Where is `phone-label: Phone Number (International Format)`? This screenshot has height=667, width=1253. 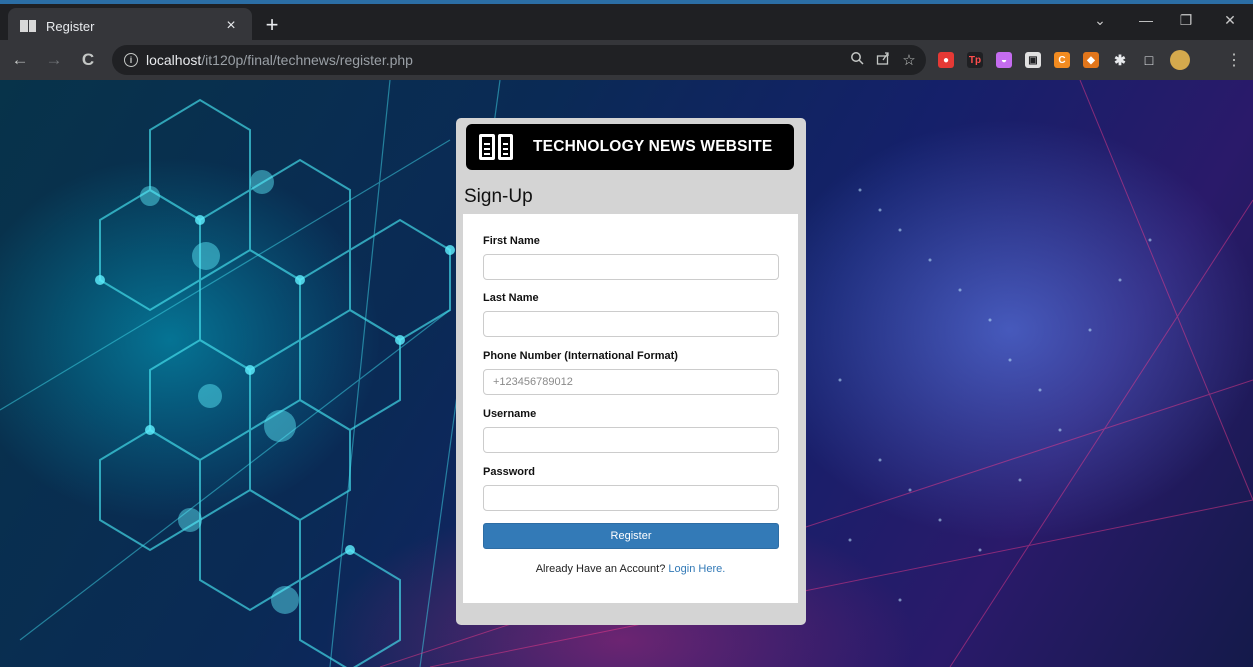 phone-label: Phone Number (International Format) is located at coordinates (580, 356).